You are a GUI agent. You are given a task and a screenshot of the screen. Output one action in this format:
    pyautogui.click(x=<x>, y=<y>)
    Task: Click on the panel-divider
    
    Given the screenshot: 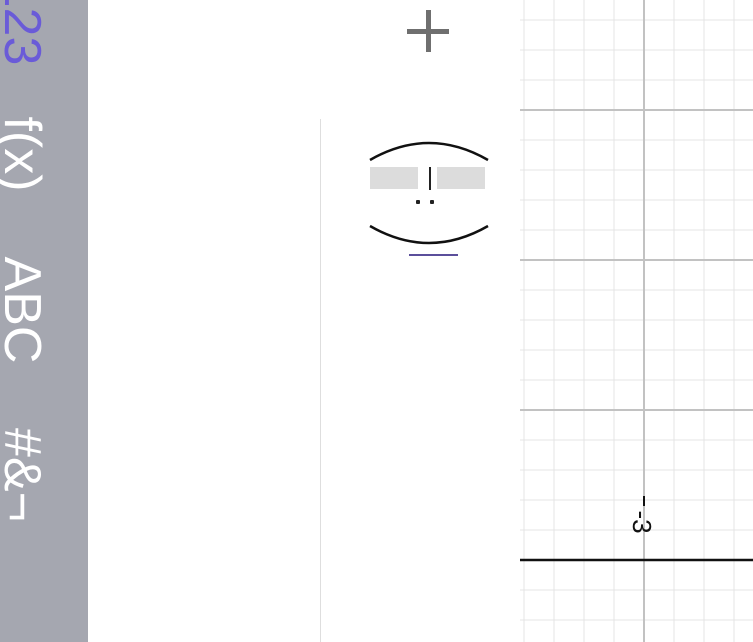 What is the action you would take?
    pyautogui.click(x=320, y=380)
    